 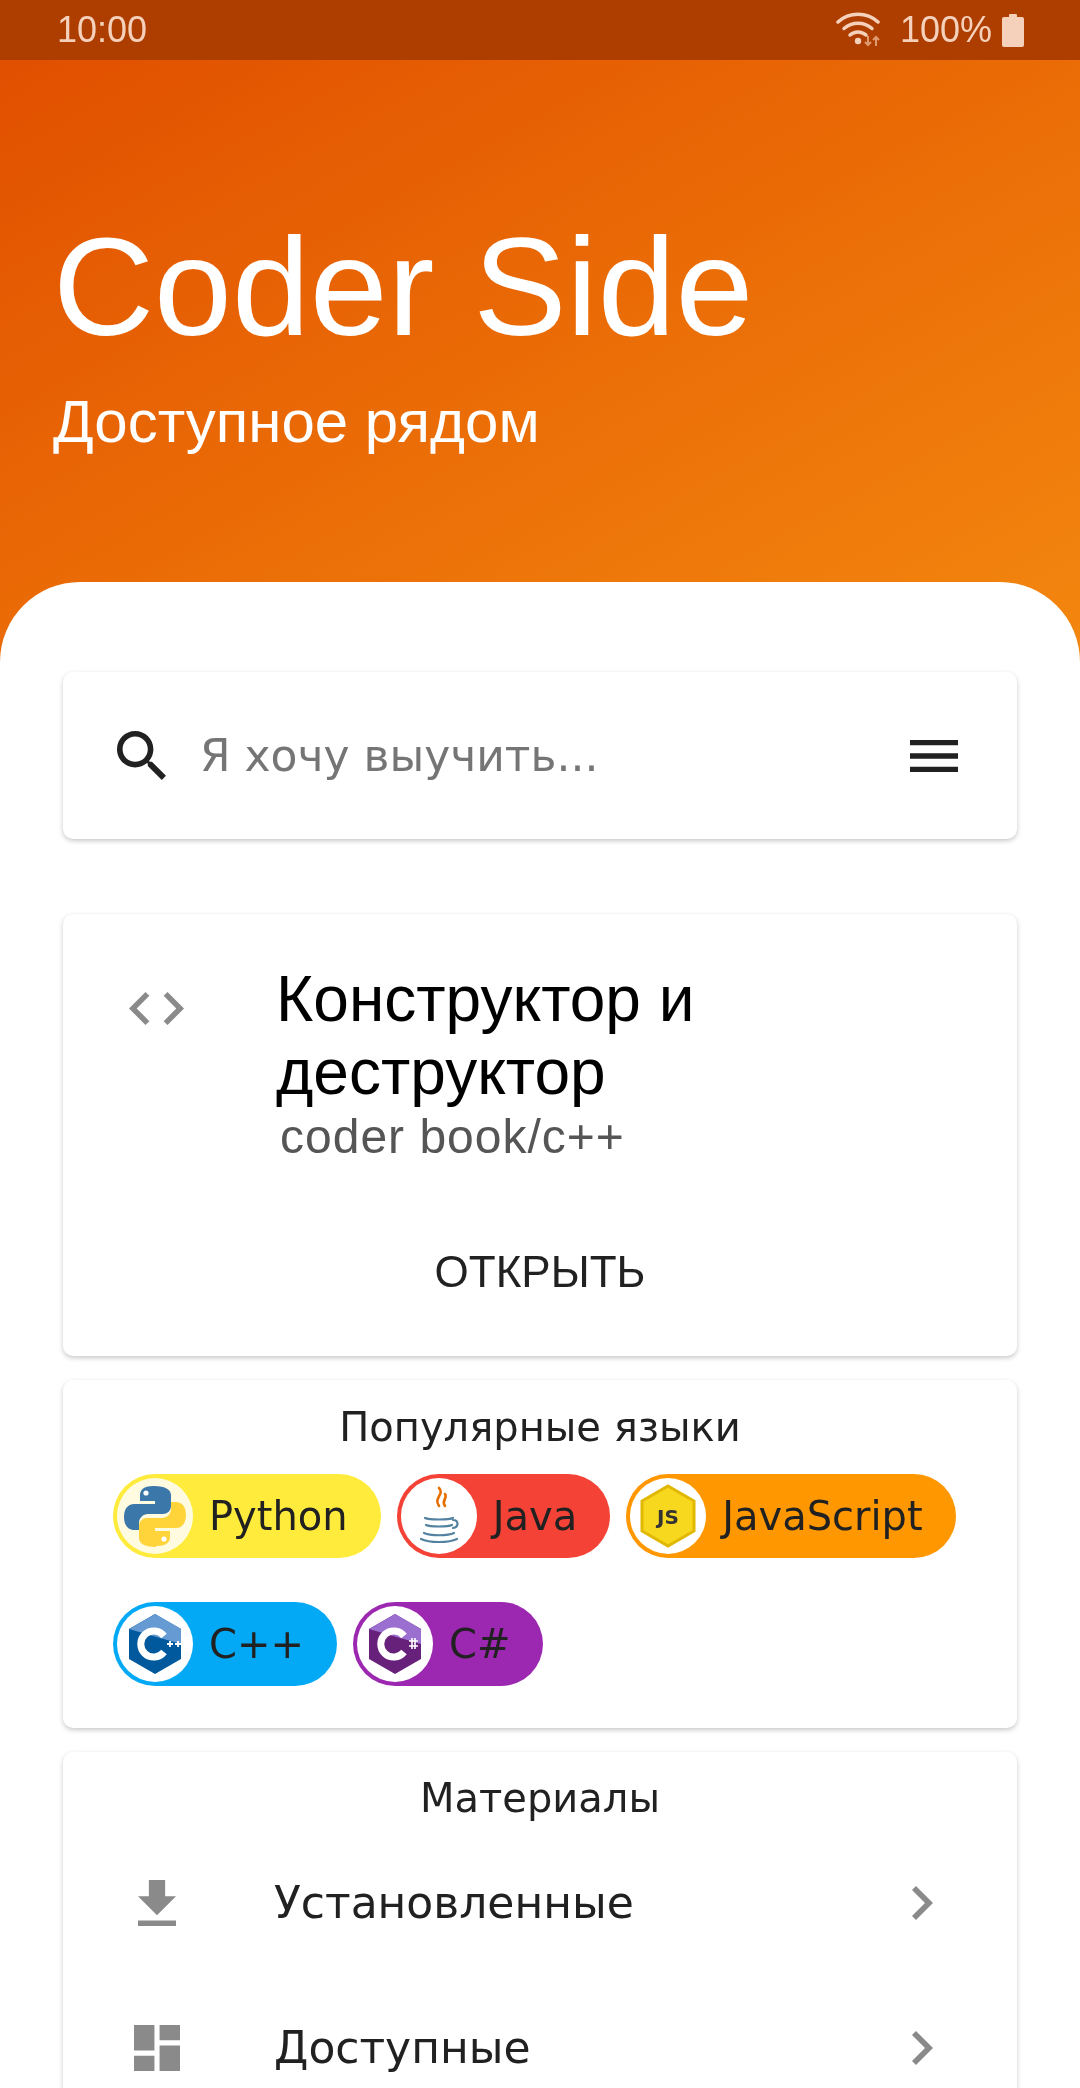 What do you see at coordinates (503, 1516) in the screenshot?
I see `language-chip: Java` at bounding box center [503, 1516].